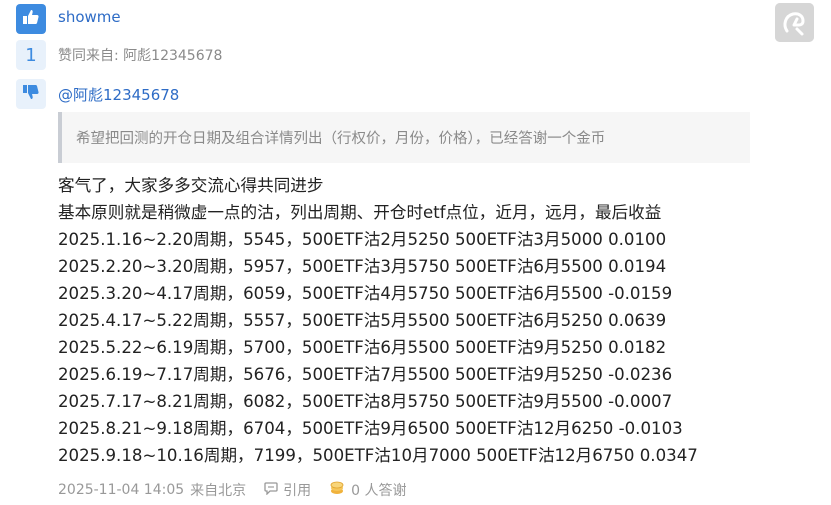 Image resolution: width=831 pixels, height=505 pixels. Describe the element at coordinates (31, 55) in the screenshot. I see `like-count: 1` at that location.